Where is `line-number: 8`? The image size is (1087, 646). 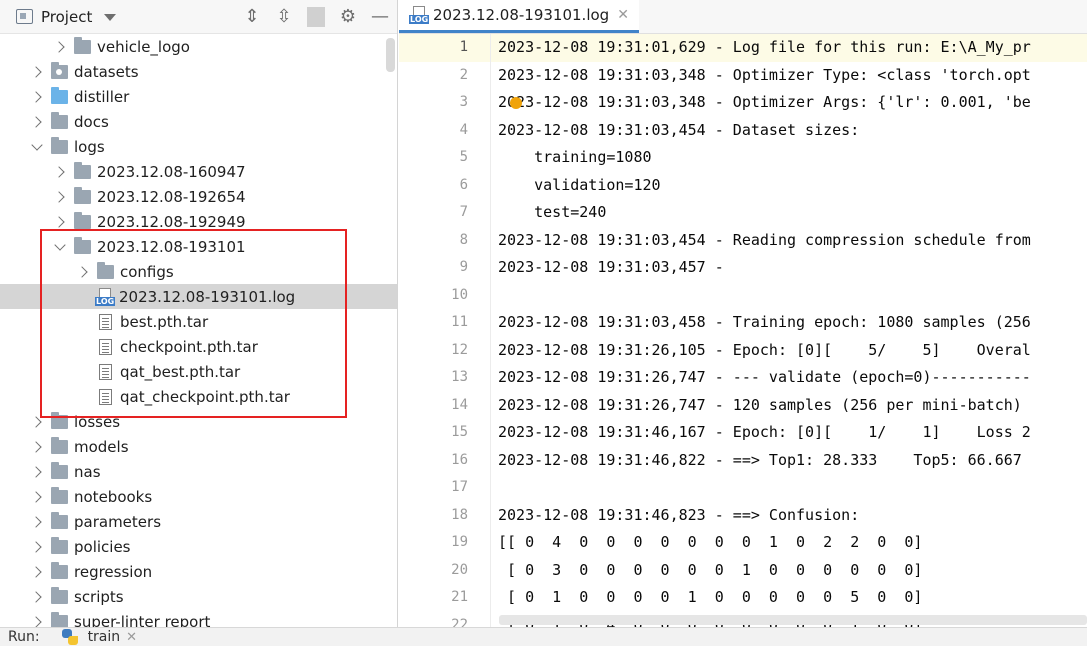 line-number: 8 is located at coordinates (444, 241).